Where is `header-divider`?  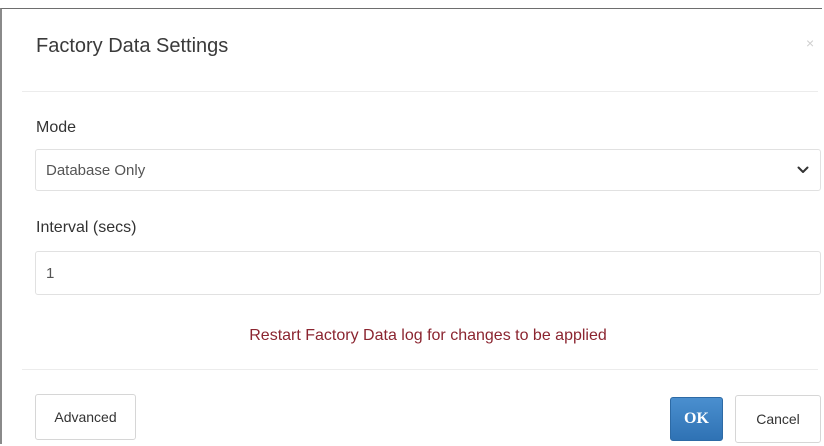 header-divider is located at coordinates (420, 91).